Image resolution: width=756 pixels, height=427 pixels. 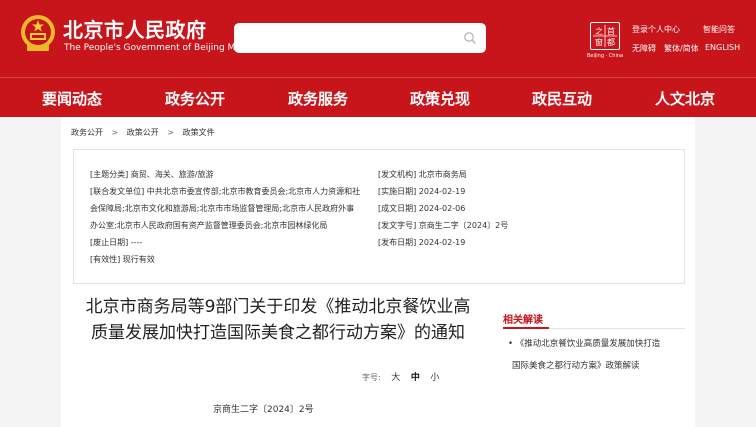 What do you see at coordinates (253, 191) in the screenshot?
I see `meta-joint-value: 中共北京市委宣传部;北京市教育委员会;北京市人力资源和社` at bounding box center [253, 191].